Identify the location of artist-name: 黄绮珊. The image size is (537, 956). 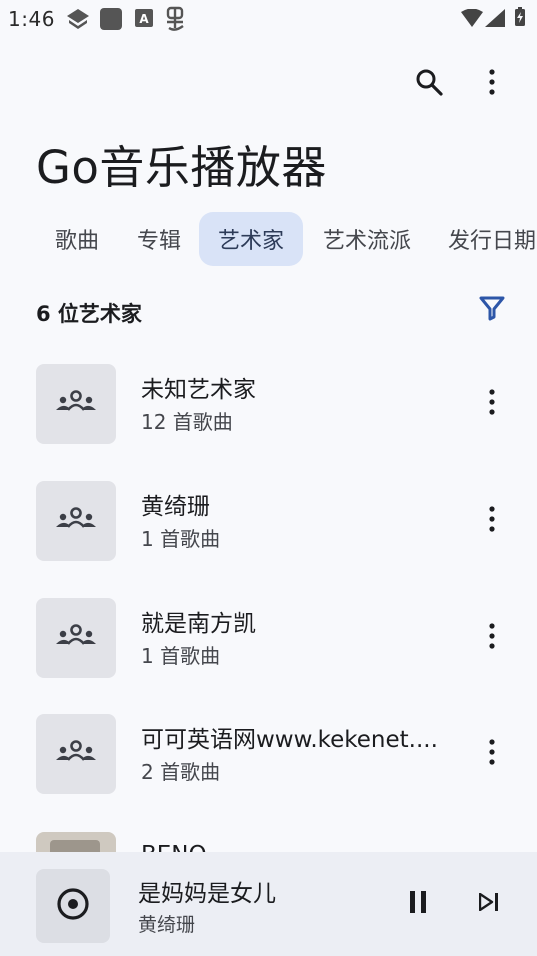
(175, 507).